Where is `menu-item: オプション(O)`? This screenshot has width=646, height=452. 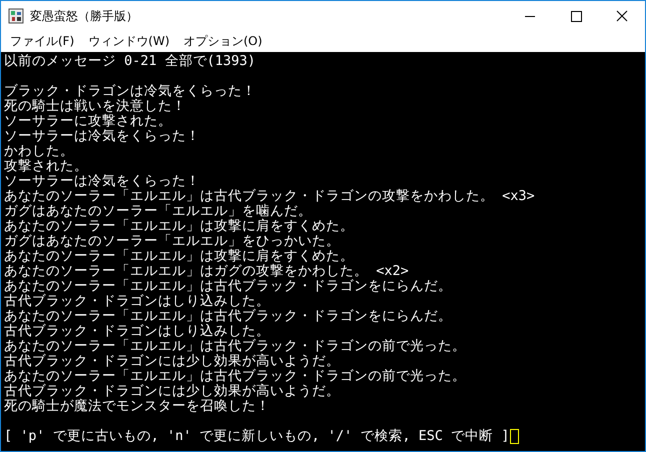
menu-item: オプション(O) is located at coordinates (223, 41).